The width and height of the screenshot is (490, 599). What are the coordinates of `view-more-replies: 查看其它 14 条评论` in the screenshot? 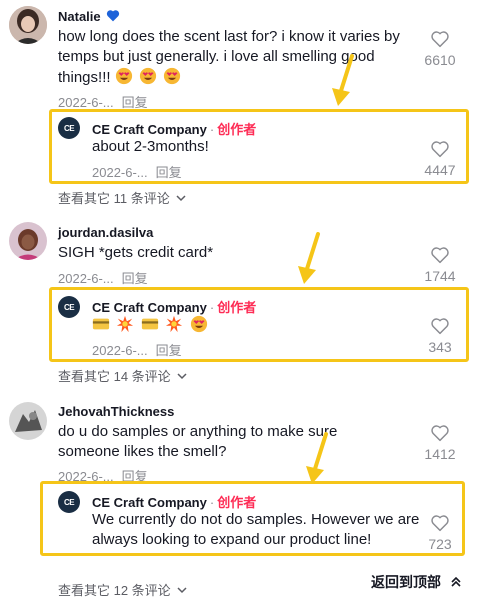 It's located at (122, 375).